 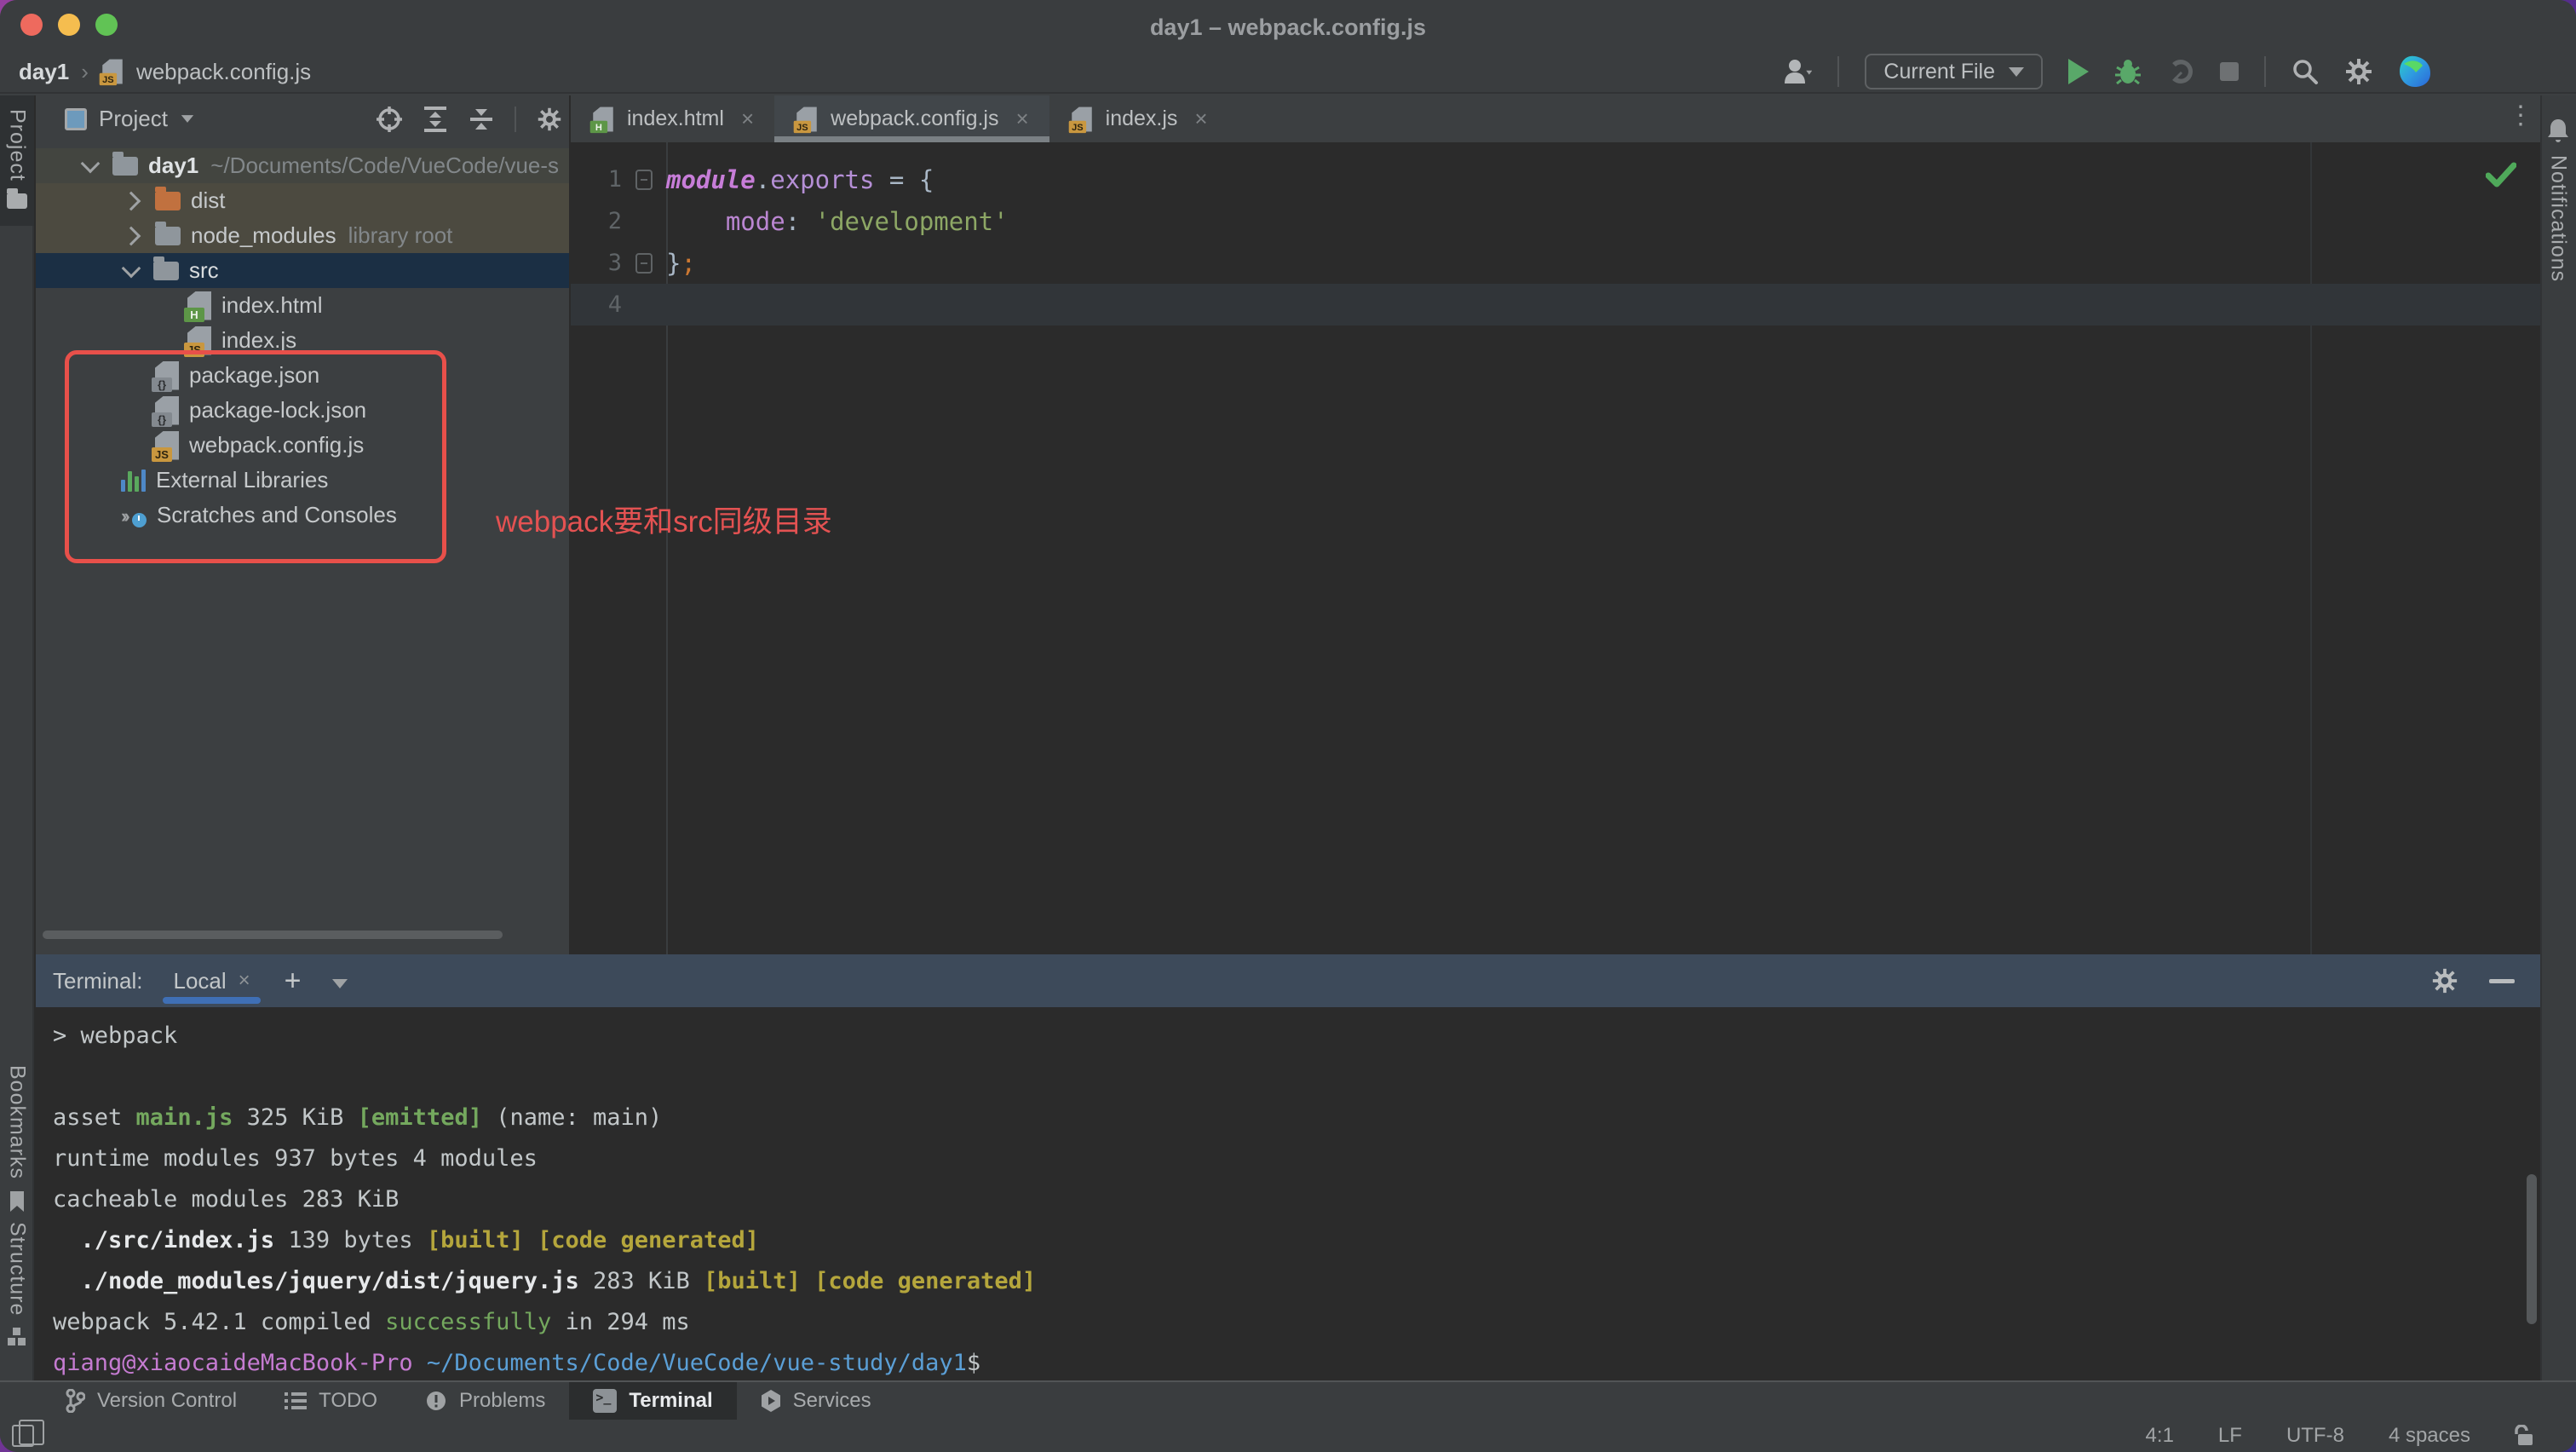 I want to click on tab-list-more-icon: ⋮, so click(x=2521, y=116).